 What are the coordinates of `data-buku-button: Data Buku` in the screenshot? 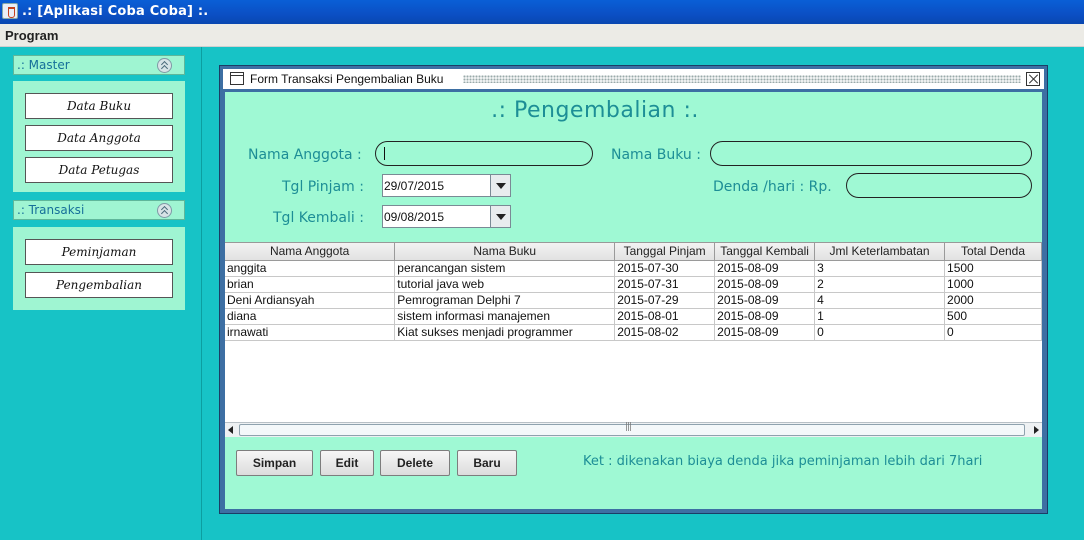 It's located at (99, 106).